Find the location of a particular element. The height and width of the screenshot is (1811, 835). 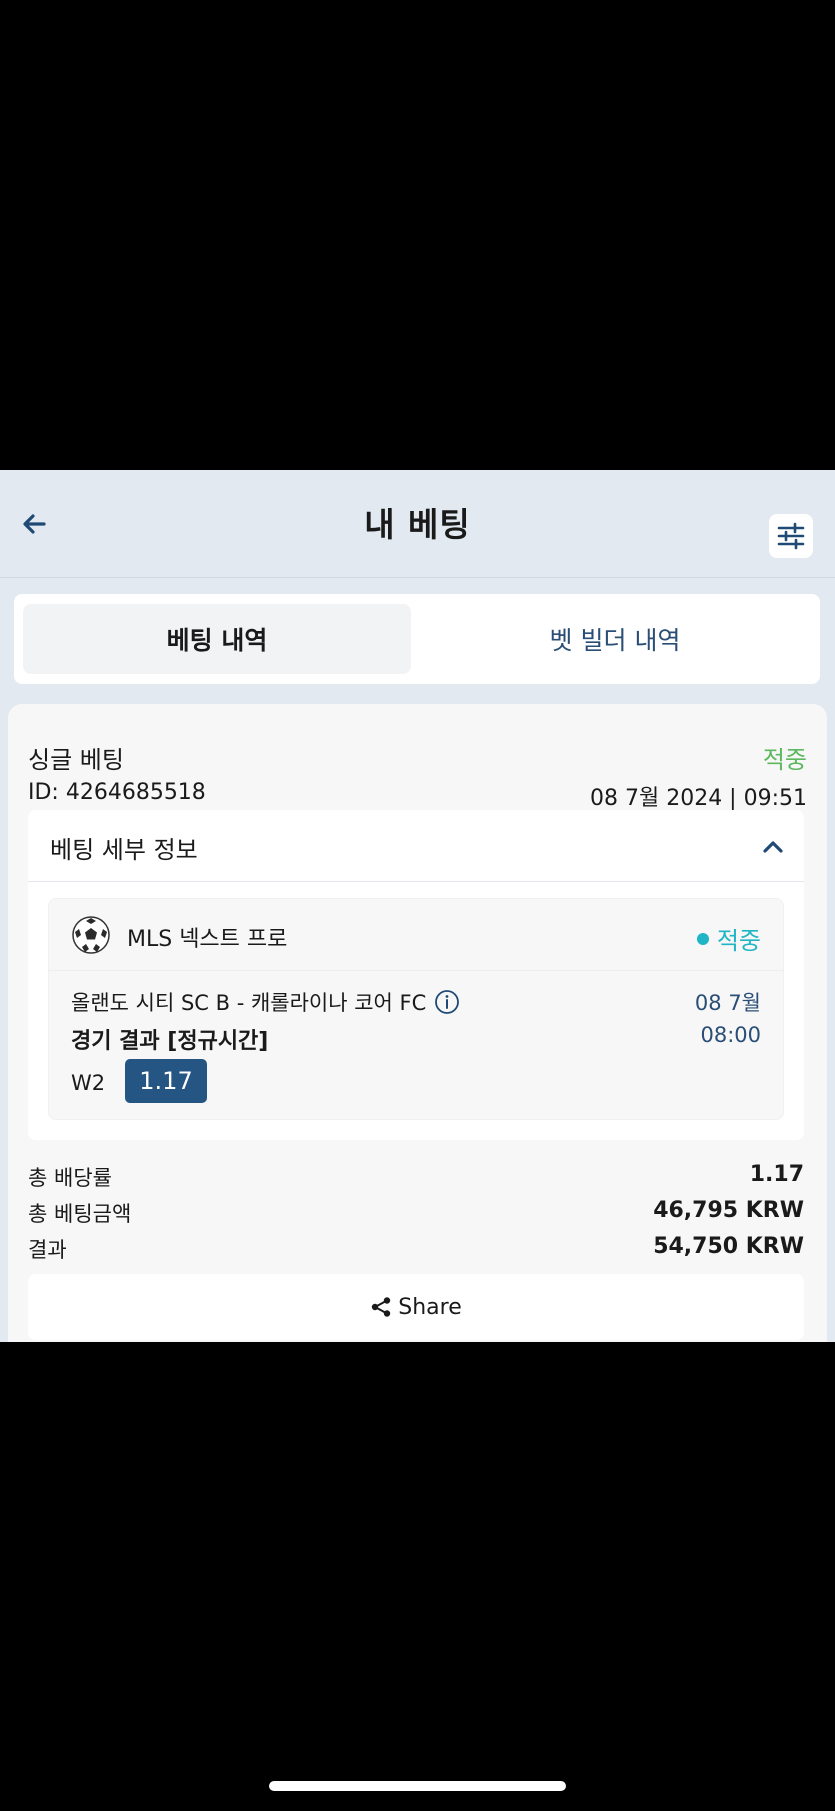

chevron-up-icon is located at coordinates (773, 847).